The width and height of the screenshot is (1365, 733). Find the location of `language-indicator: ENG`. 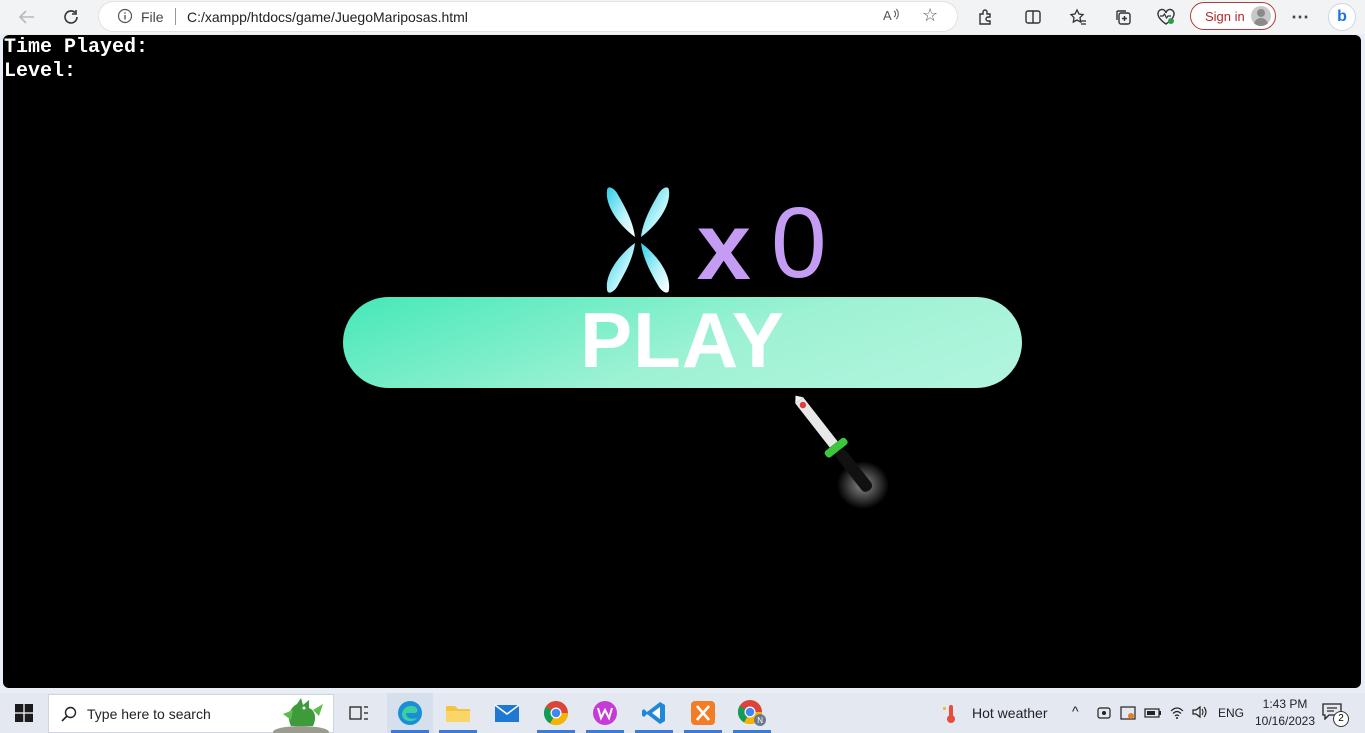

language-indicator: ENG is located at coordinates (1231, 713).